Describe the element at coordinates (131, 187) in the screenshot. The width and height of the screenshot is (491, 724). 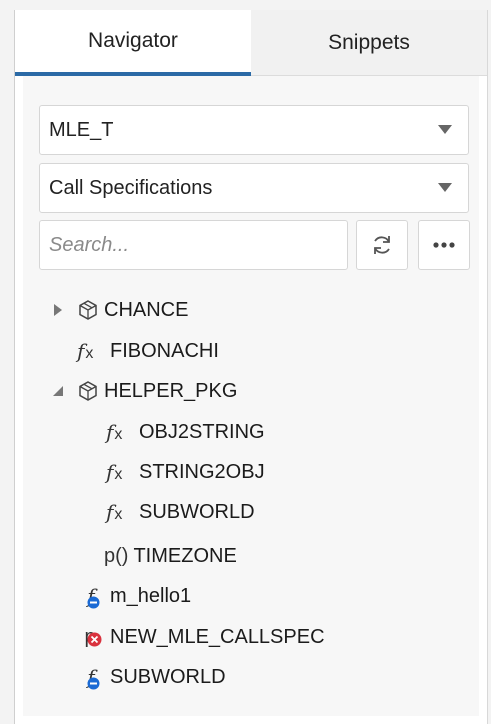
I see `object-type-select-value: Call Specifications` at that location.